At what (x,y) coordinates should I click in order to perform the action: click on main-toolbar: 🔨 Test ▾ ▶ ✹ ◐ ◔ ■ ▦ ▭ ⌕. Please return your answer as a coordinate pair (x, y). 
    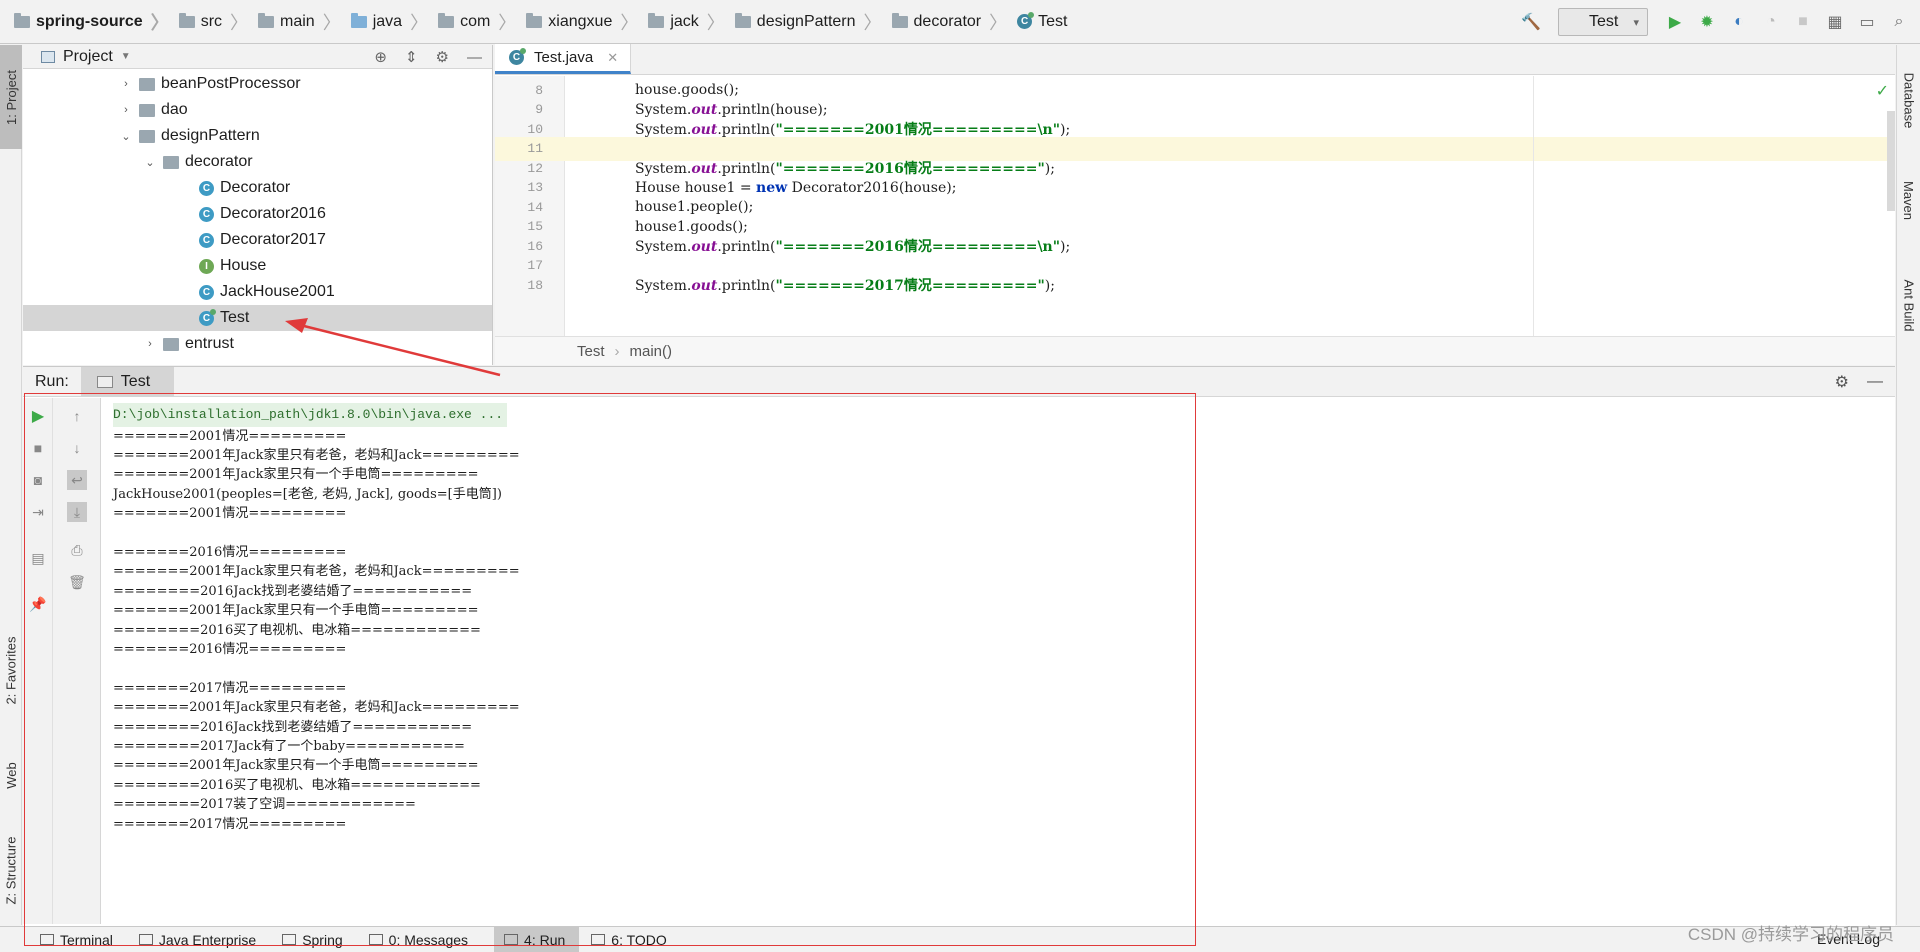
    Looking at the image, I should click on (1720, 22).